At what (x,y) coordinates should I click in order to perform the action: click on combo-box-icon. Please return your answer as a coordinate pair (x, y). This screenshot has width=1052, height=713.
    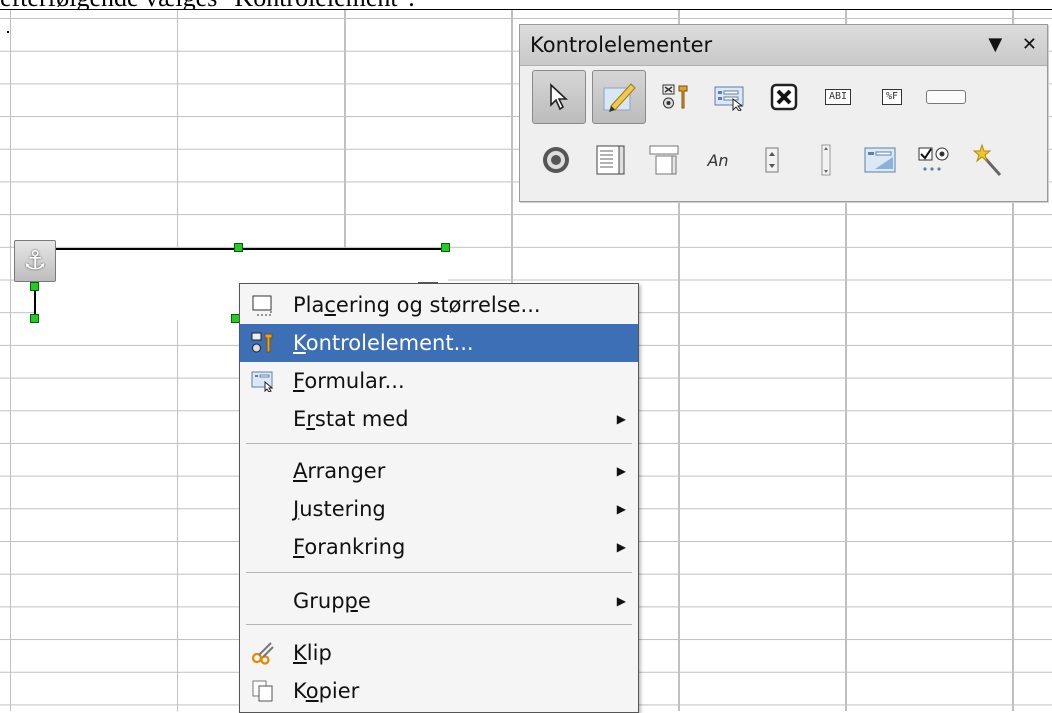
    Looking at the image, I should click on (664, 160).